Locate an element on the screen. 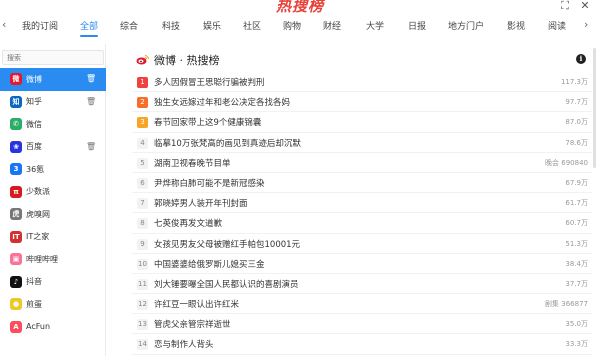 Image resolution: width=600 pixels, height=356 pixels. tab-4: 娱乐 is located at coordinates (212, 25).